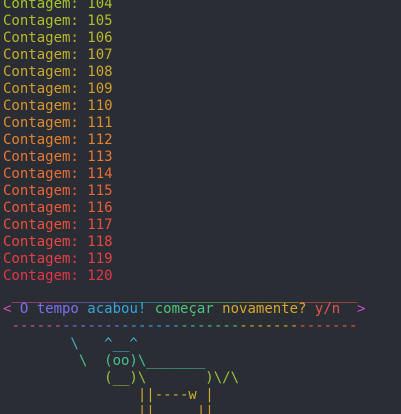  I want to click on cow-art-line: \ (oo)\_______, so click(104, 361).